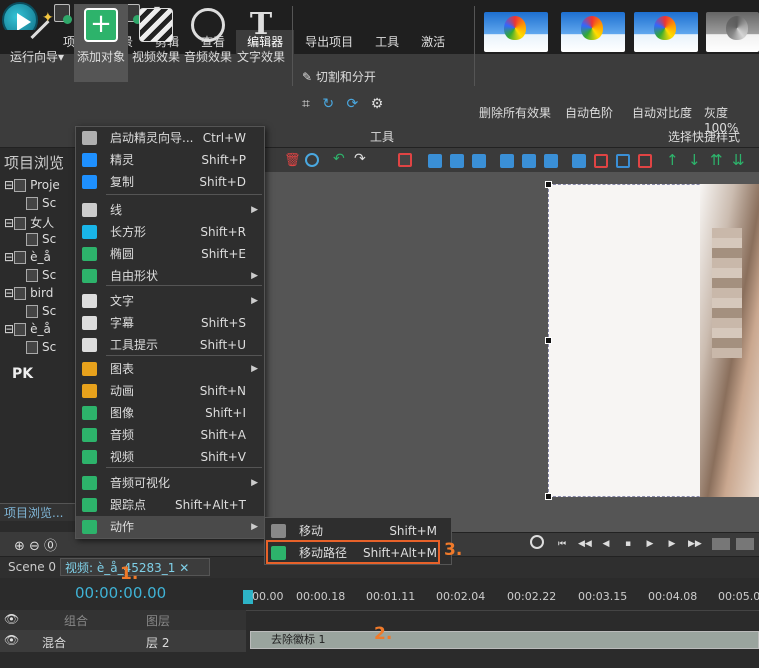  Describe the element at coordinates (170, 301) in the screenshot. I see `menu-item-7: 文字 ▶` at that location.